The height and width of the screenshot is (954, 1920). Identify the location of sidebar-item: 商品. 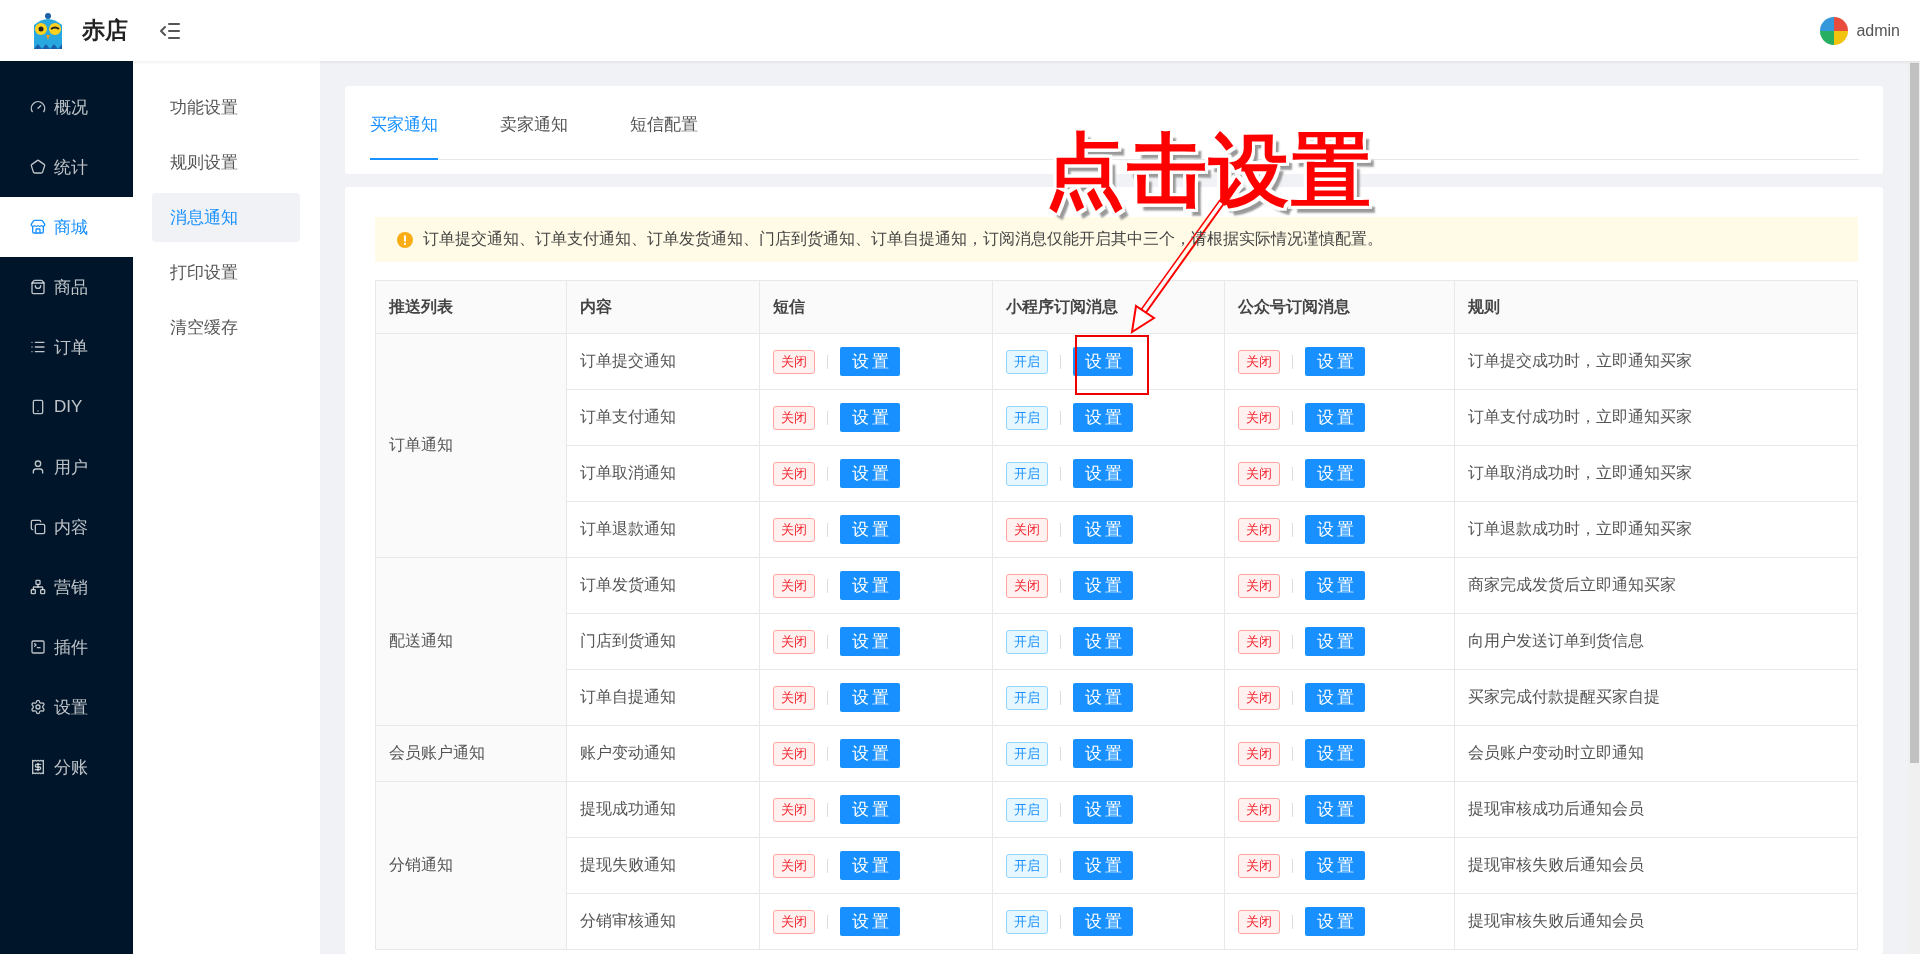
(66, 287).